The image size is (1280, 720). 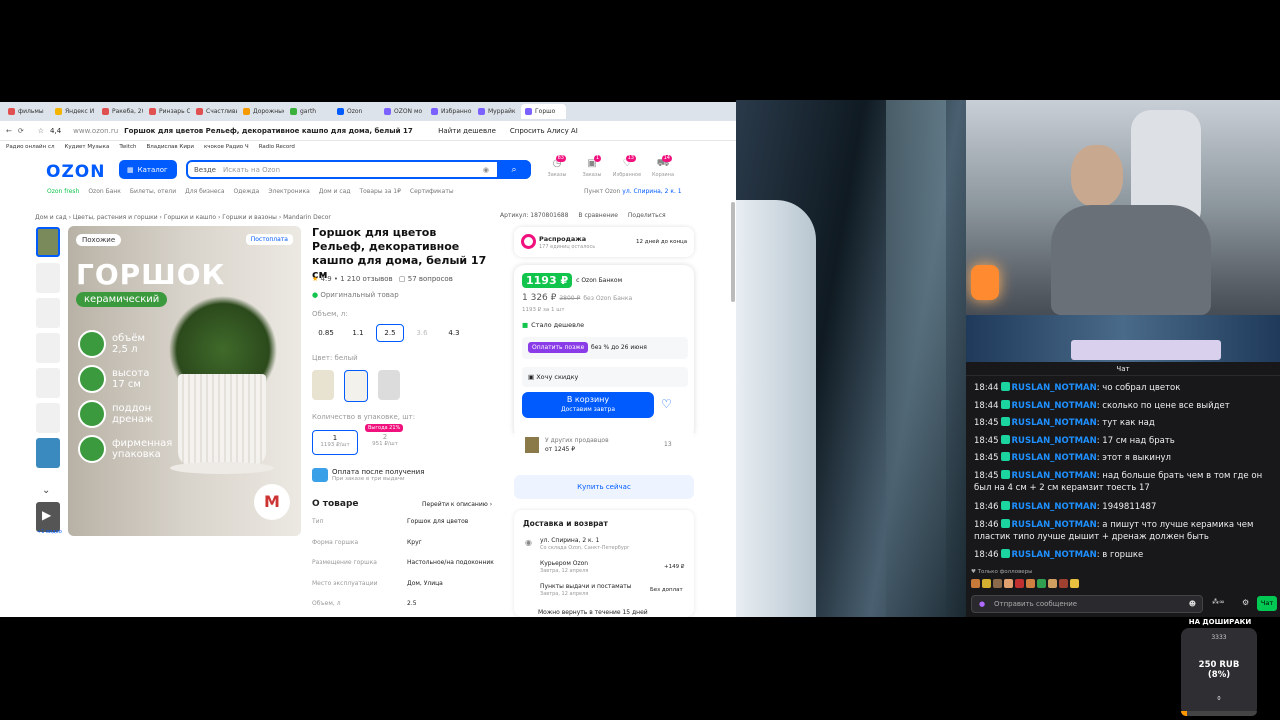 What do you see at coordinates (432, 193) in the screenshot?
I see `subnav-link: Сертификаты` at bounding box center [432, 193].